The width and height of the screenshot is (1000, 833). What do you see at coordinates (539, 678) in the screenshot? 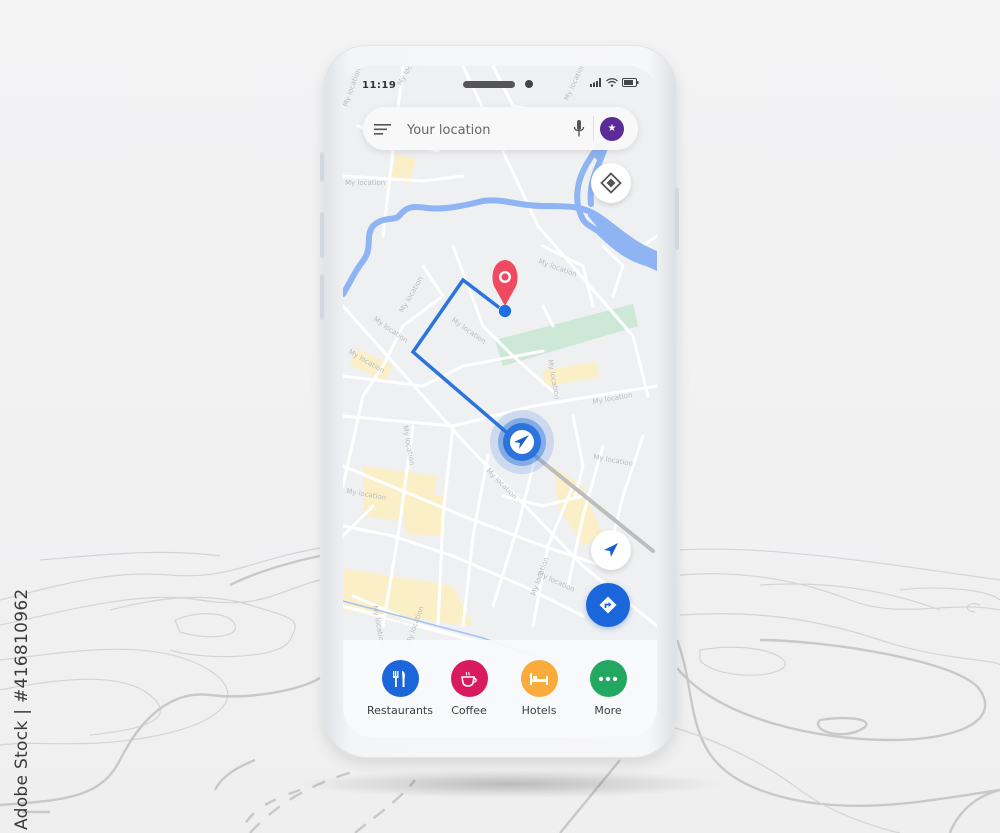
I see `hotel-icon` at bounding box center [539, 678].